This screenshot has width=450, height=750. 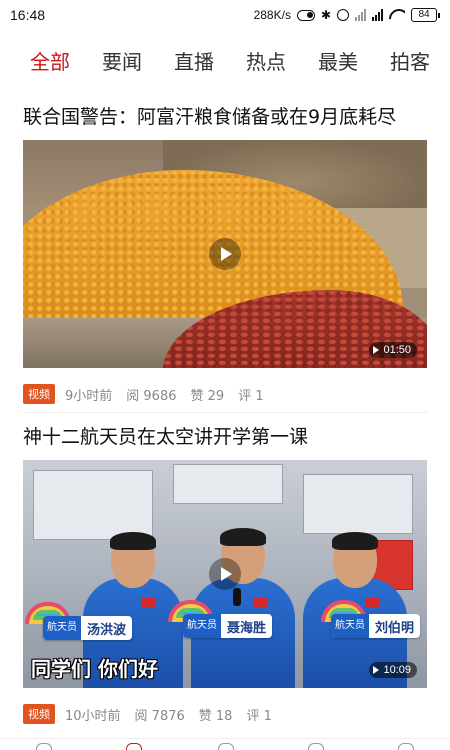 I want to click on duration-label: 10:09, so click(x=397, y=670).